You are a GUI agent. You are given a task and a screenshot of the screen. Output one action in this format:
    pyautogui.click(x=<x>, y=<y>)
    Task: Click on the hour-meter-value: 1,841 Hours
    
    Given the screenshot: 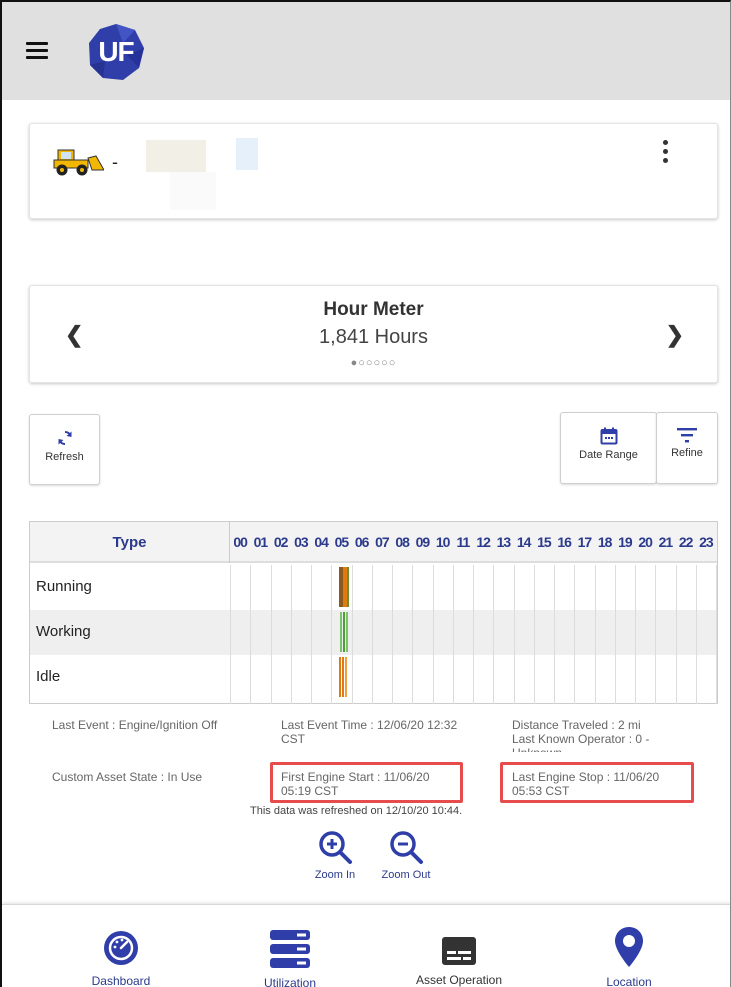 What is the action you would take?
    pyautogui.click(x=373, y=337)
    